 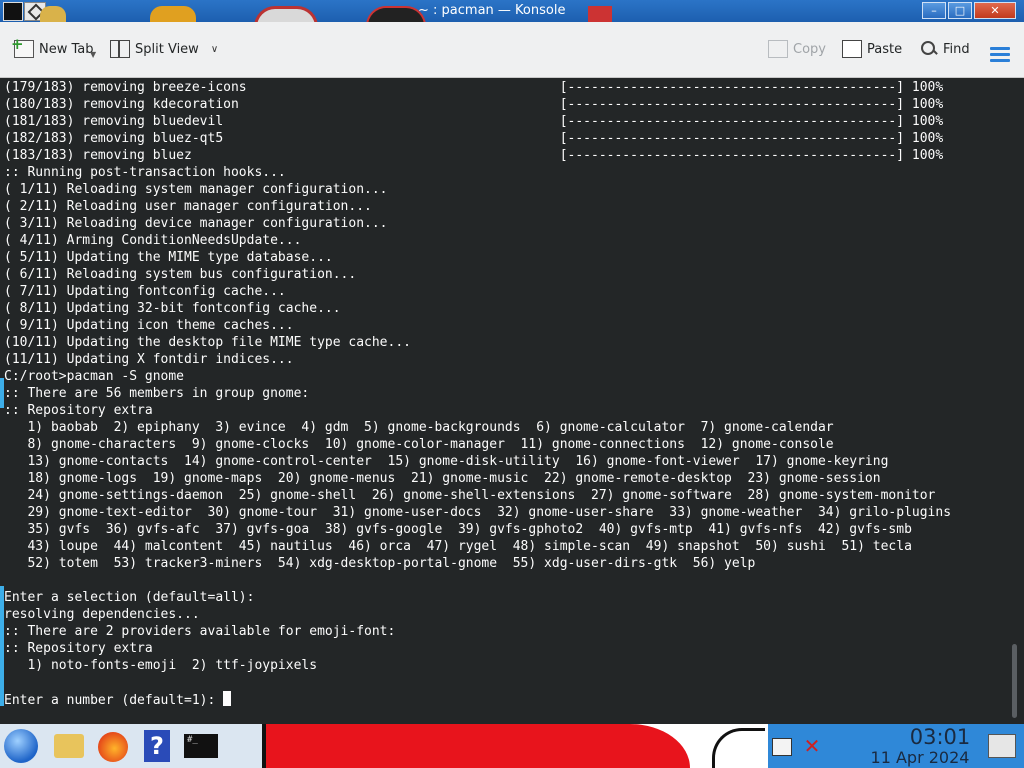 I want to click on paste-button: Paste, so click(x=872, y=49).